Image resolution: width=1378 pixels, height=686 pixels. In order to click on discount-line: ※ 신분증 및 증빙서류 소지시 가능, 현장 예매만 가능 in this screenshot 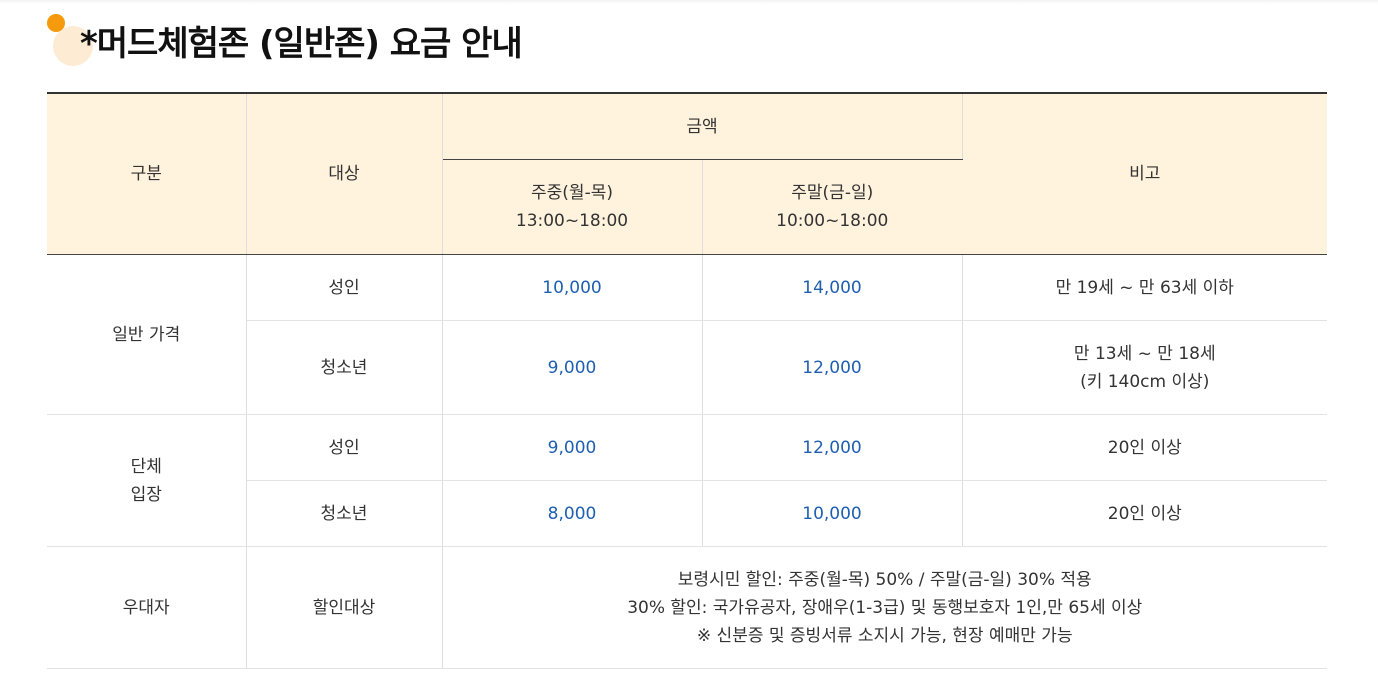, I will do `click(884, 635)`.